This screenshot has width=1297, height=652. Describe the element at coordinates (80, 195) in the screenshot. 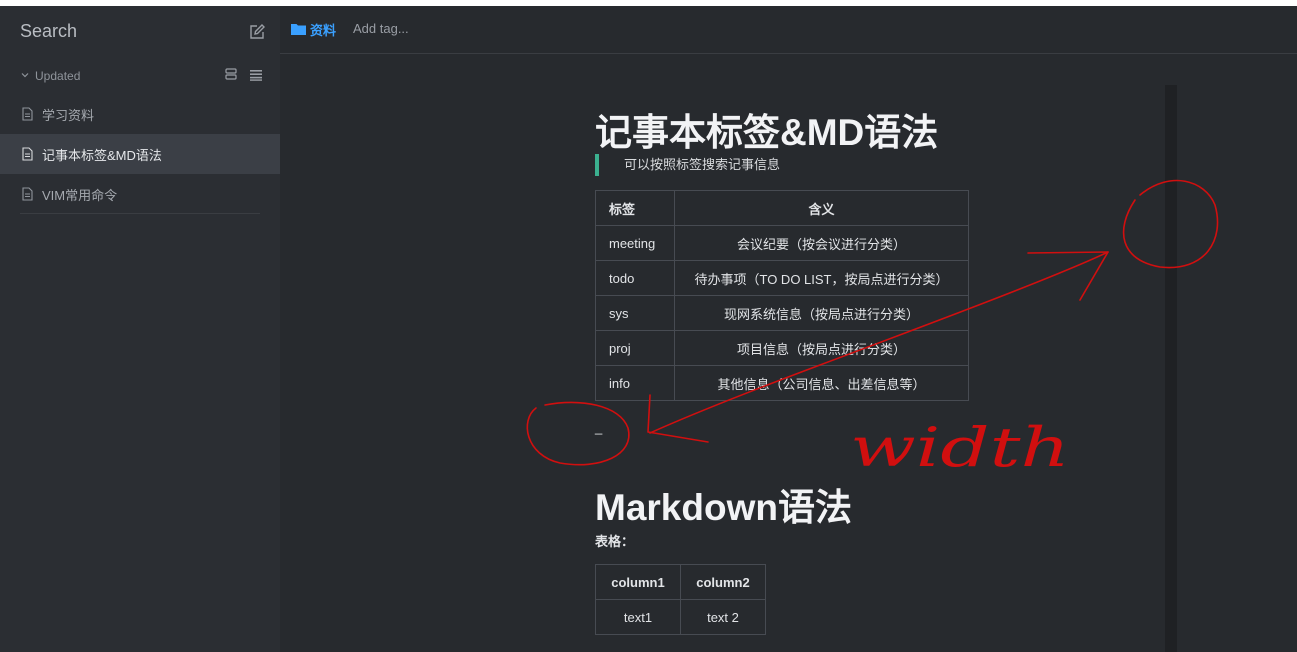

I see `note-title: VIM常用命令` at that location.